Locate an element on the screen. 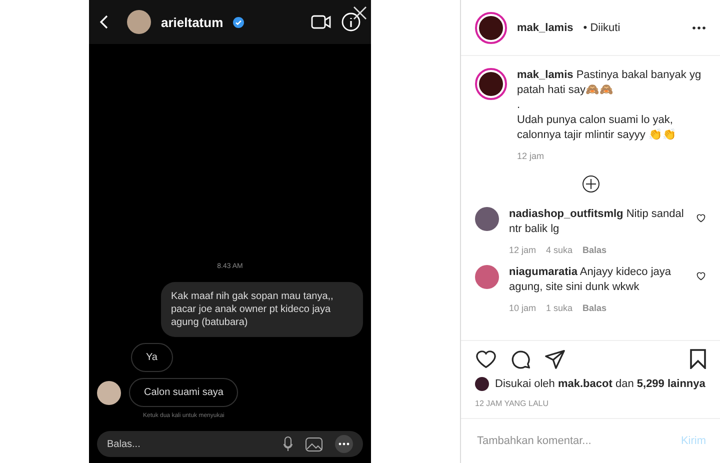 This screenshot has height=463, width=720. comment: nadiashop_outfitsmlg Nitip sandal ntr balik lg is located at coordinates (597, 222).